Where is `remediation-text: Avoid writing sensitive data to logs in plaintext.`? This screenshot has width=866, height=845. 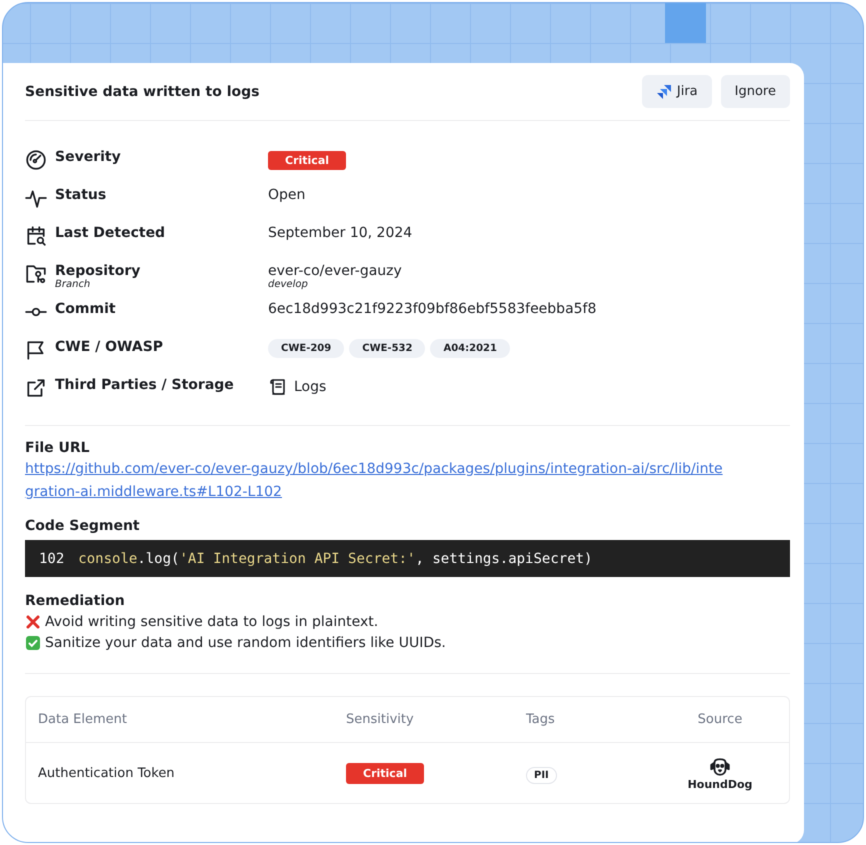 remediation-text: Avoid writing sensitive data to logs in plaintext. is located at coordinates (211, 622).